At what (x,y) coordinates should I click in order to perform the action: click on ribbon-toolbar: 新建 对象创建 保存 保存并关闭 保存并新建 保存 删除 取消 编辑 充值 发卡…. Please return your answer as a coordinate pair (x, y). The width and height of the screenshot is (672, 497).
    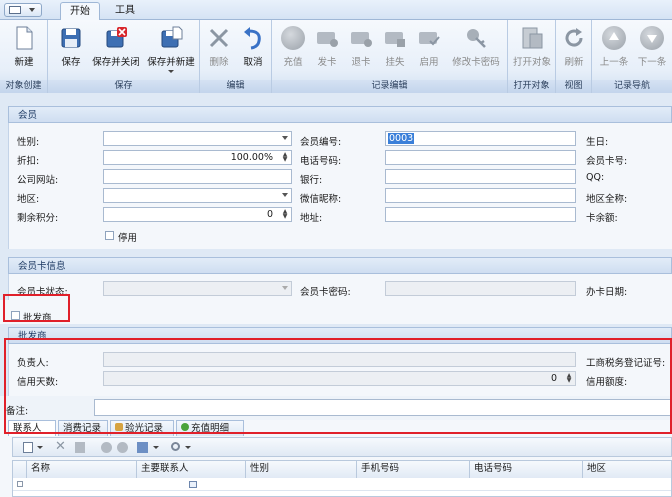
    Looking at the image, I should click on (336, 56).